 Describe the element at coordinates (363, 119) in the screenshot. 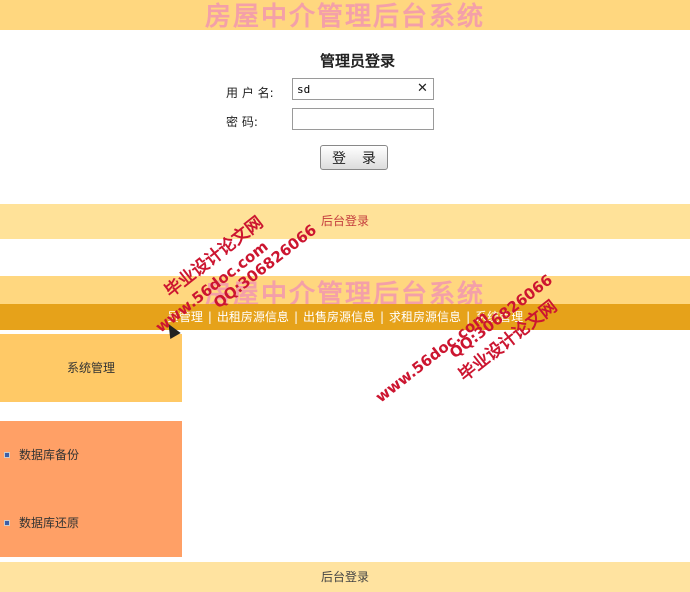

I see `password-input` at that location.